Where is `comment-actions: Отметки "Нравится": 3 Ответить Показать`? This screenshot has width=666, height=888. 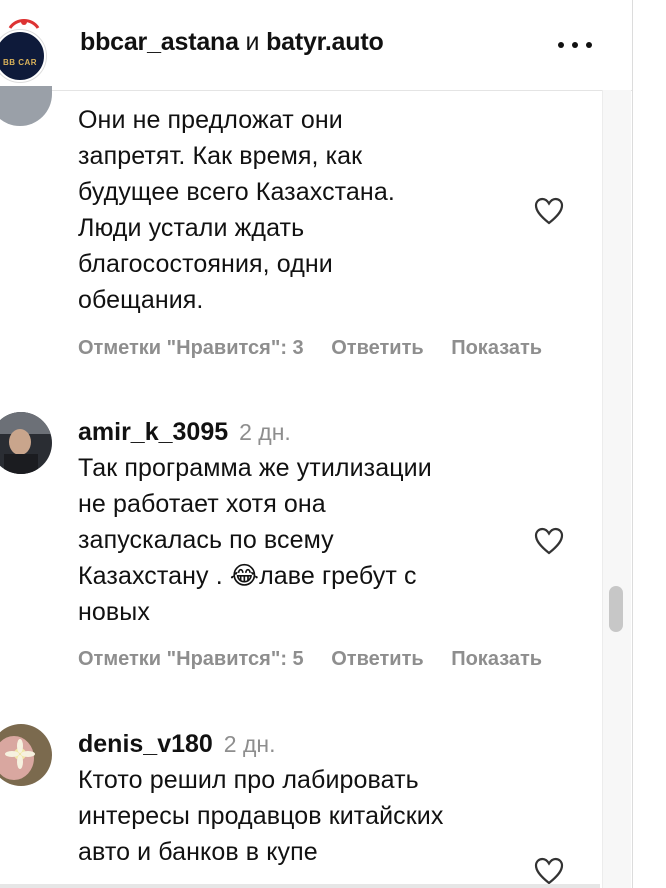 comment-actions: Отметки "Нравится": 3 Ответить Показать is located at coordinates (340, 352).